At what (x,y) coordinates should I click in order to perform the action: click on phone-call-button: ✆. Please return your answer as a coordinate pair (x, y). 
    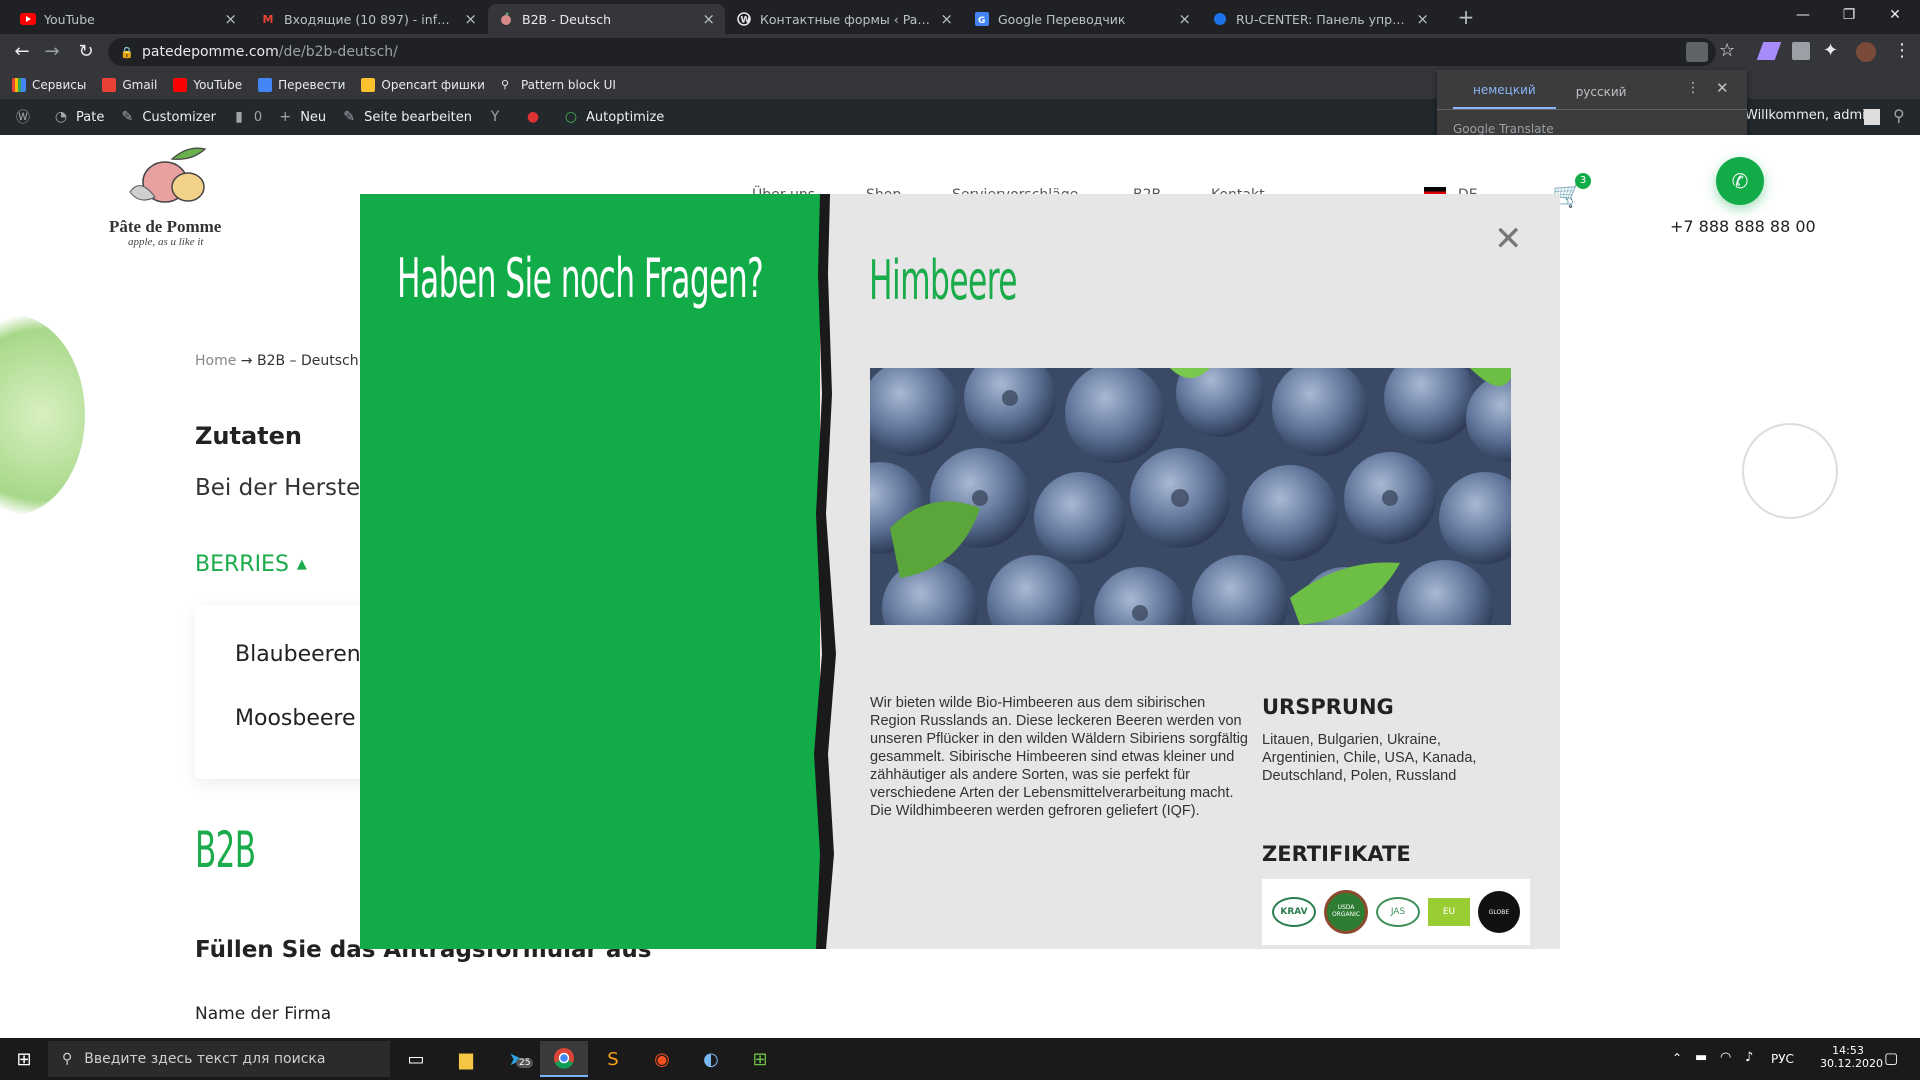
    Looking at the image, I should click on (1740, 181).